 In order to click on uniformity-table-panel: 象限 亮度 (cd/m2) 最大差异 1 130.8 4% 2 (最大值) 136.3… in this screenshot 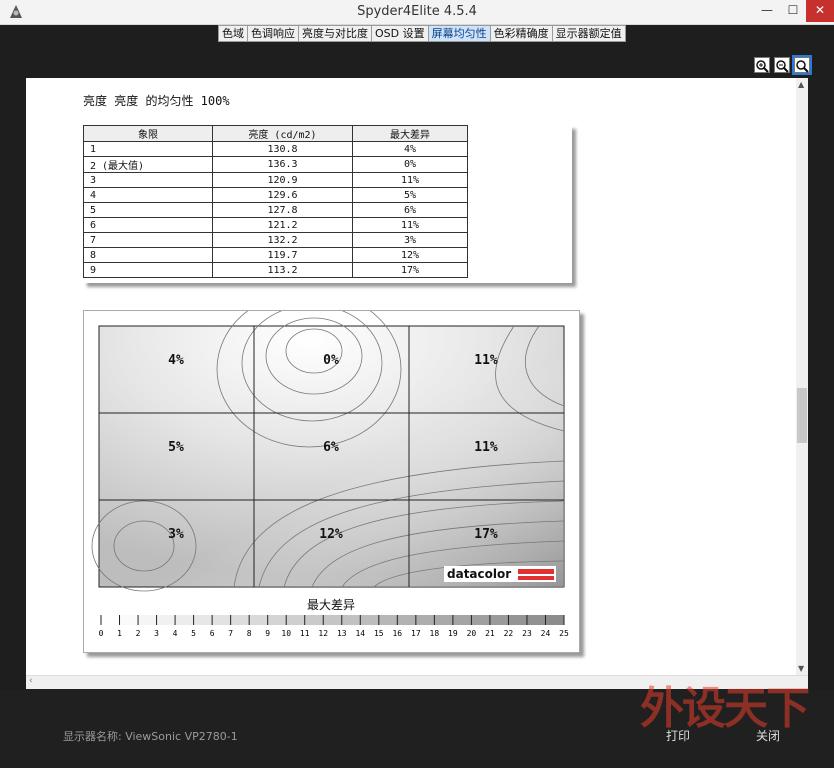, I will do `click(327, 204)`.